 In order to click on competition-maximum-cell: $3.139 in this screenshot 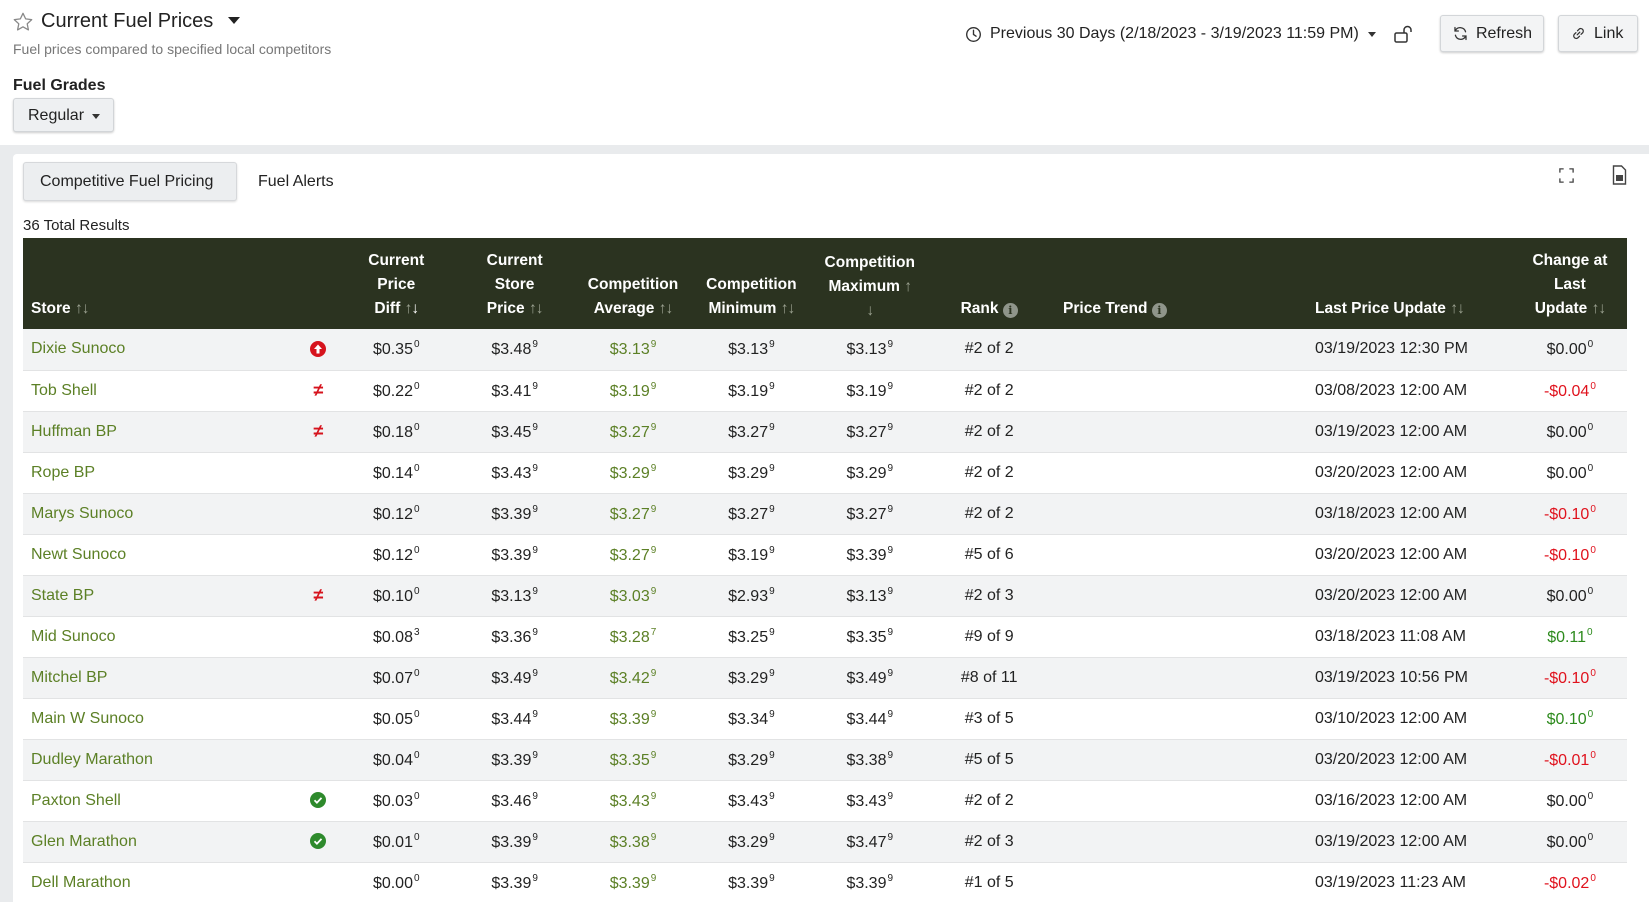, I will do `click(870, 349)`.